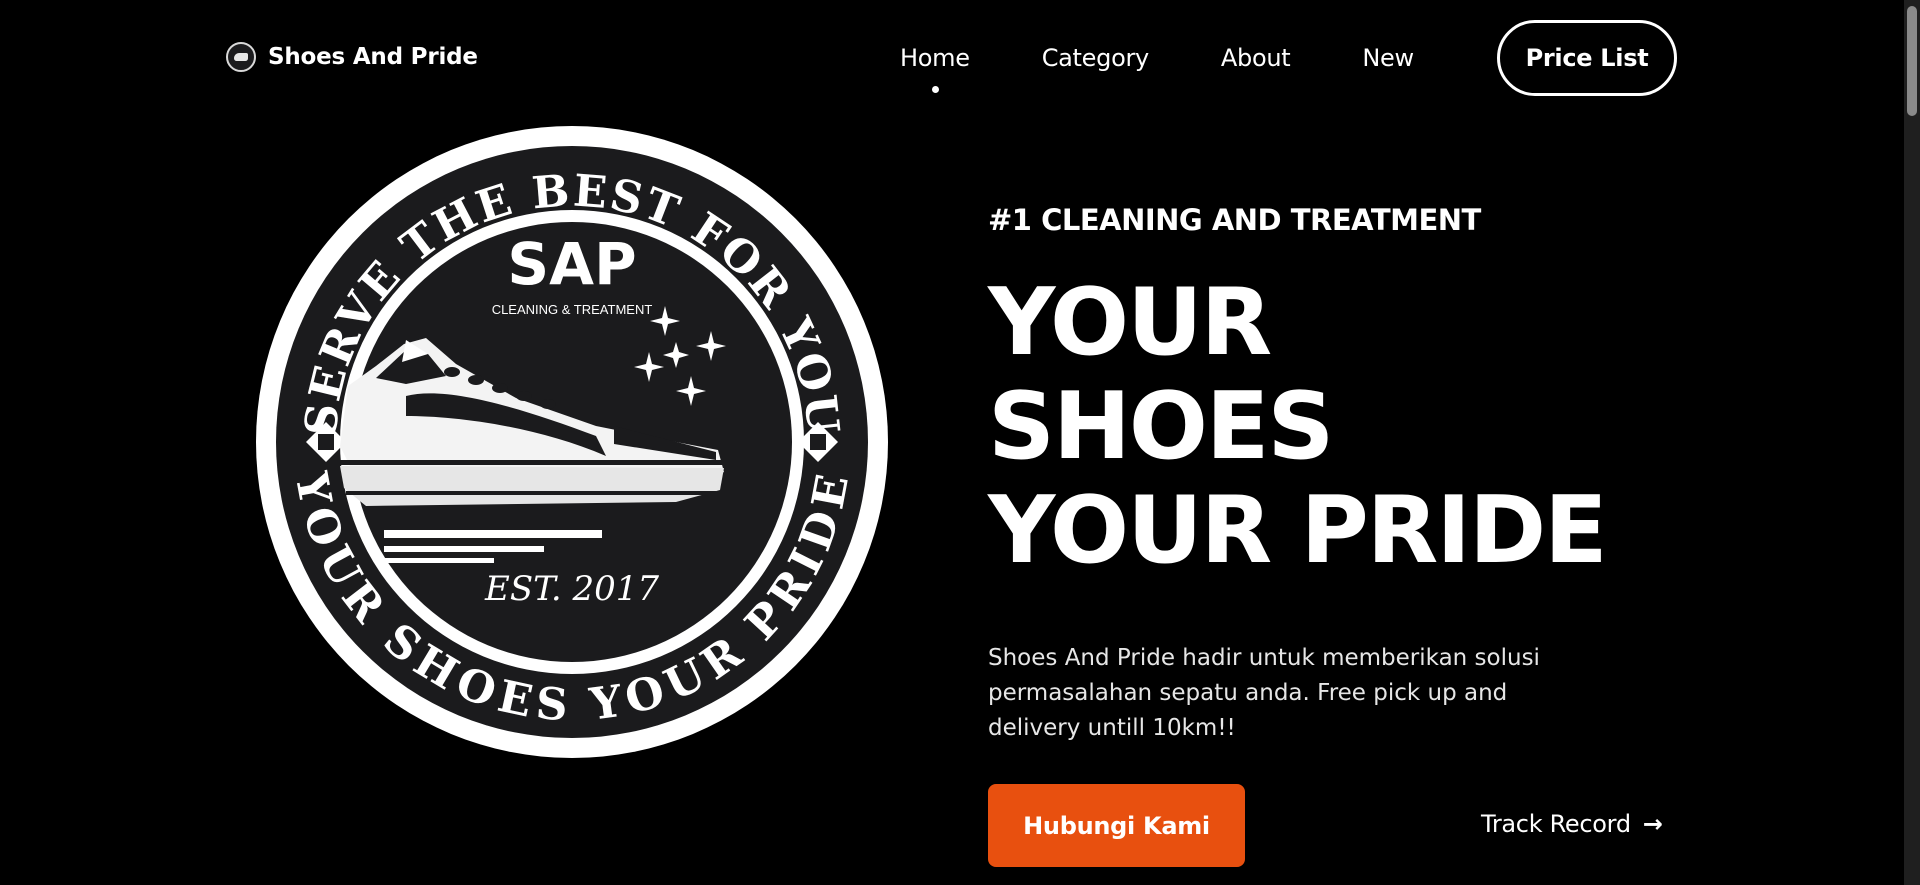  What do you see at coordinates (1096, 58) in the screenshot?
I see `nav-link-category: Category` at bounding box center [1096, 58].